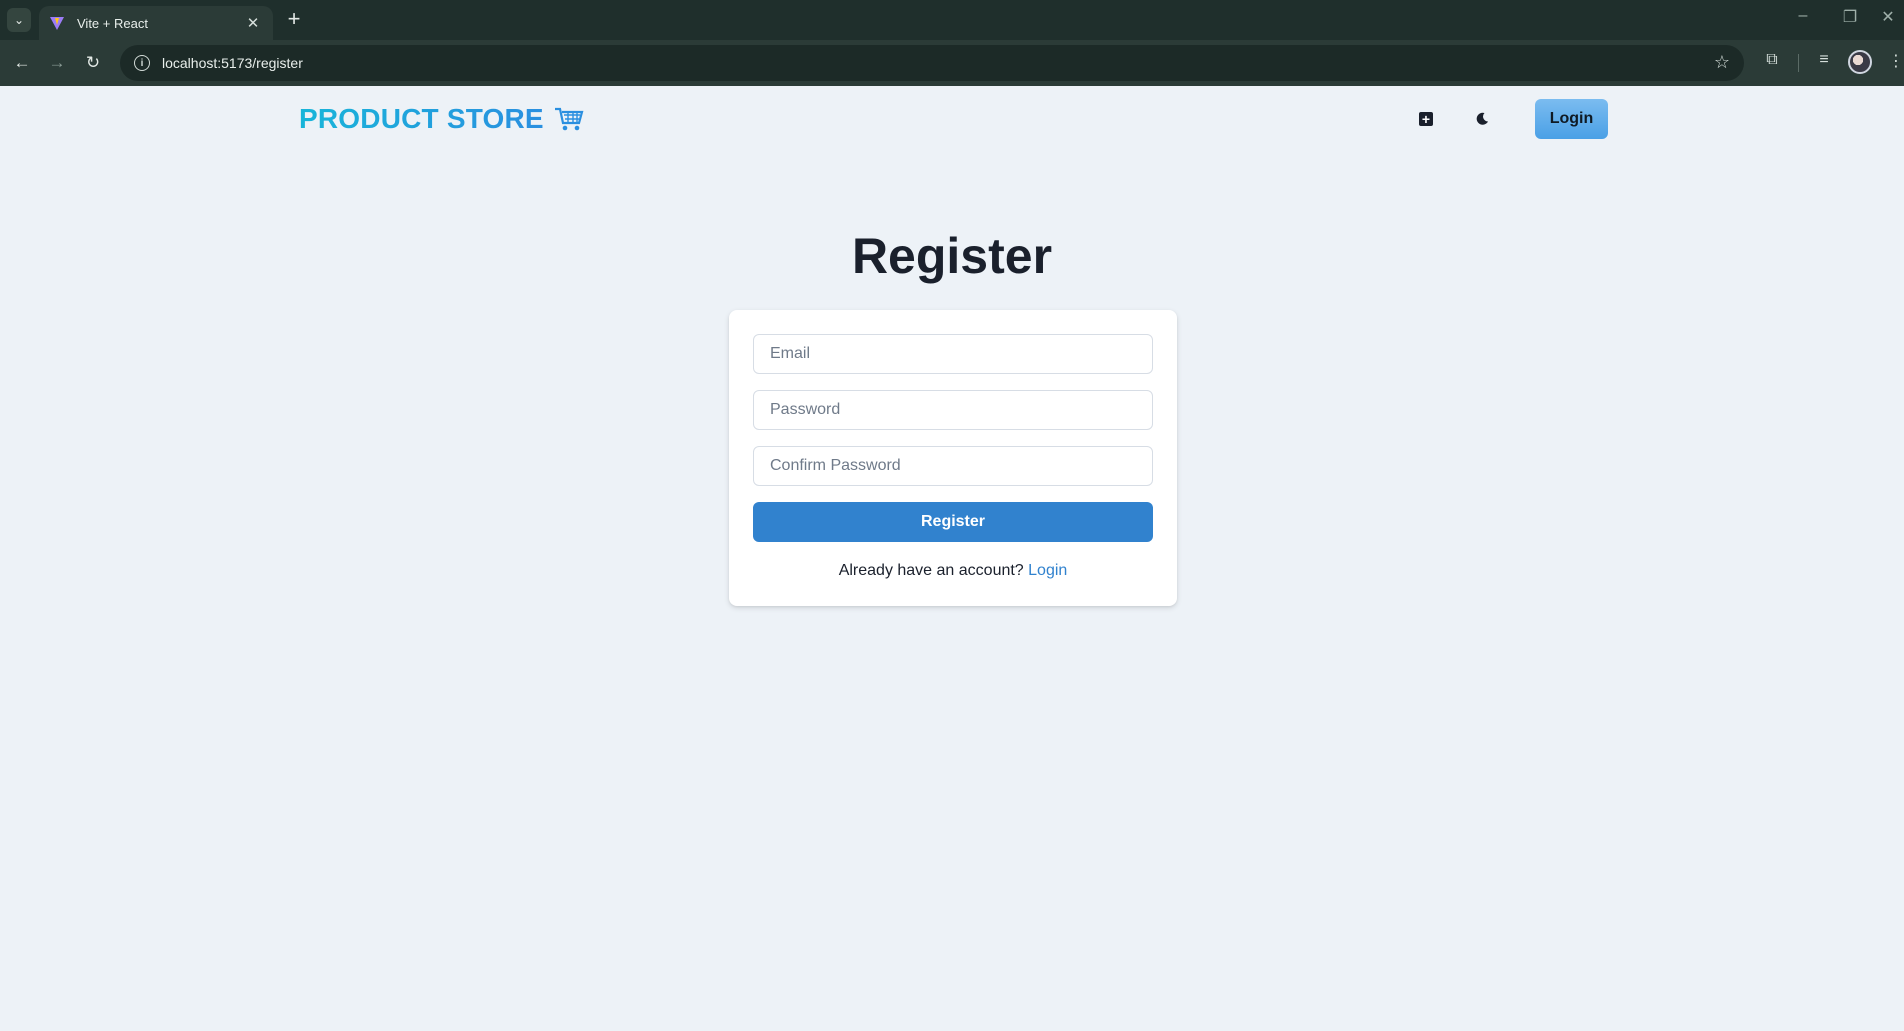 The height and width of the screenshot is (1031, 1904). I want to click on register-button: Register, so click(953, 522).